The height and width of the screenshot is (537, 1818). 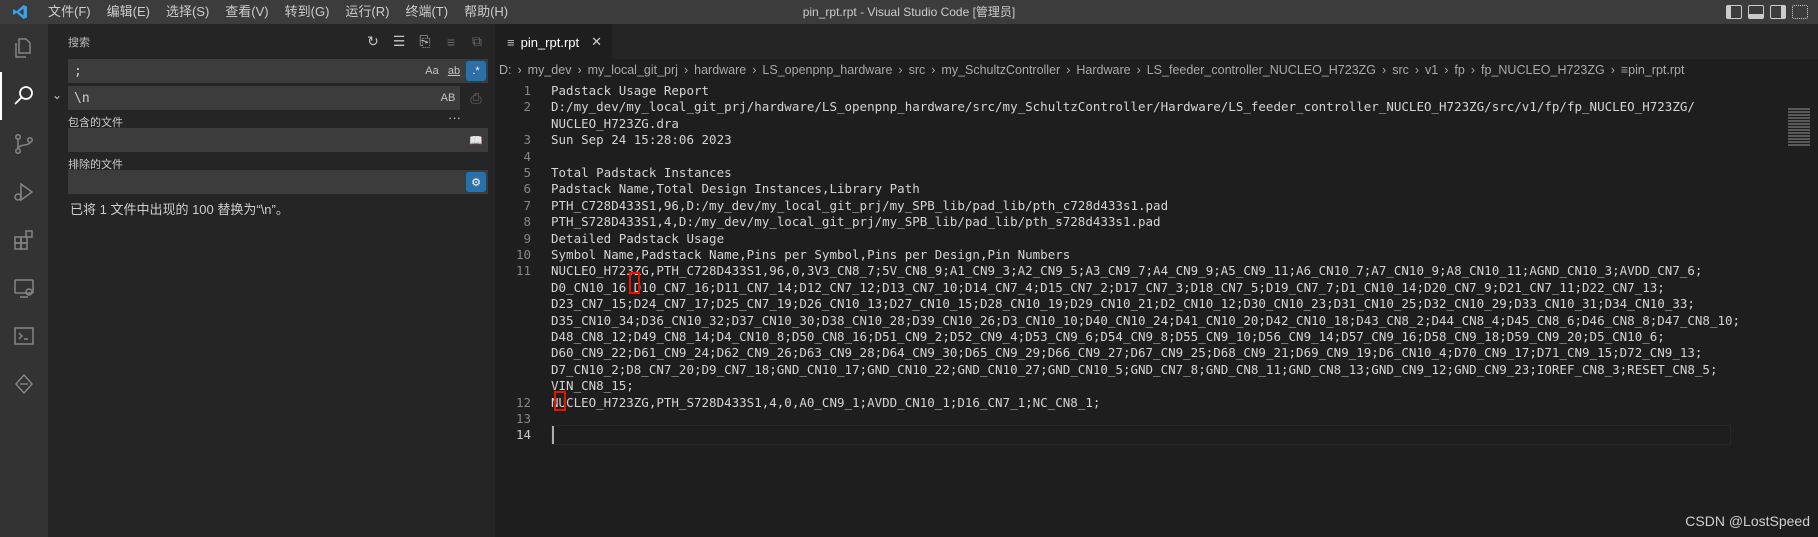 What do you see at coordinates (454, 117) in the screenshot?
I see `more-options-icon: ···` at bounding box center [454, 117].